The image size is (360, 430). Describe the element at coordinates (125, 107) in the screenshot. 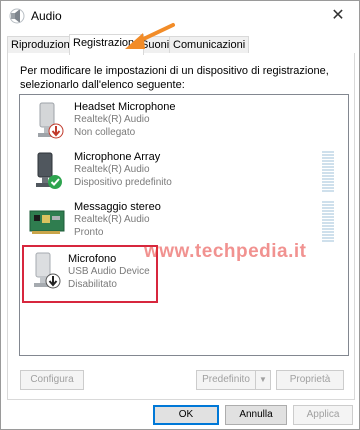

I see `device-name: Headset Microphone` at that location.